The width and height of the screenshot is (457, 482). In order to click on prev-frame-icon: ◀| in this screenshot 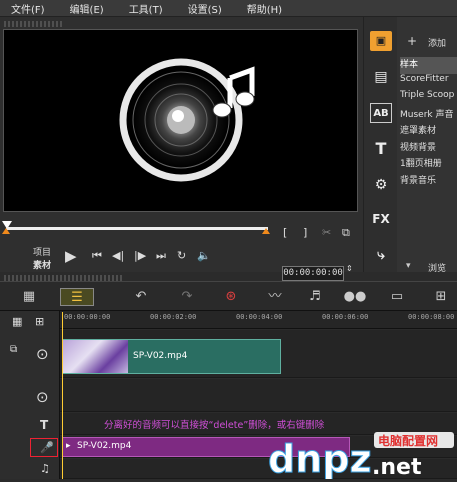, I will do `click(118, 255)`.